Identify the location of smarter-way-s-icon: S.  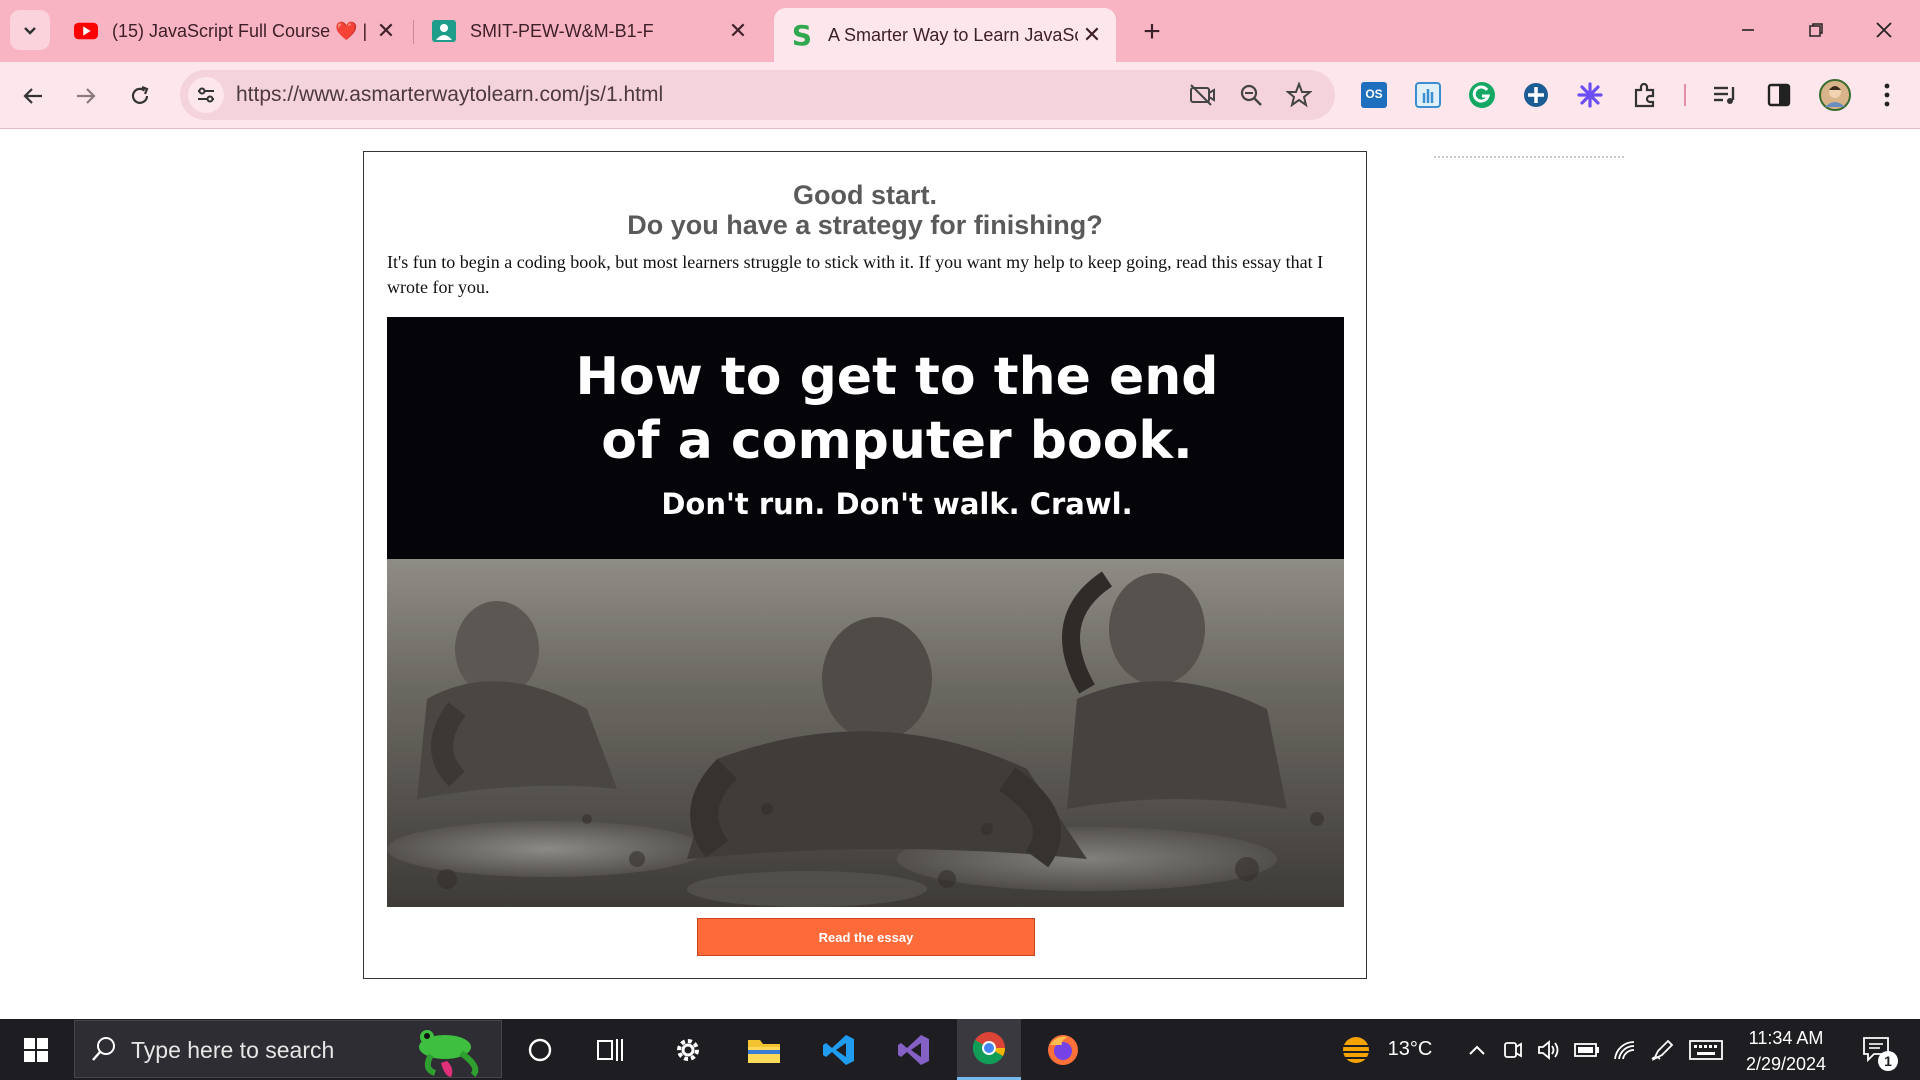
(802, 35).